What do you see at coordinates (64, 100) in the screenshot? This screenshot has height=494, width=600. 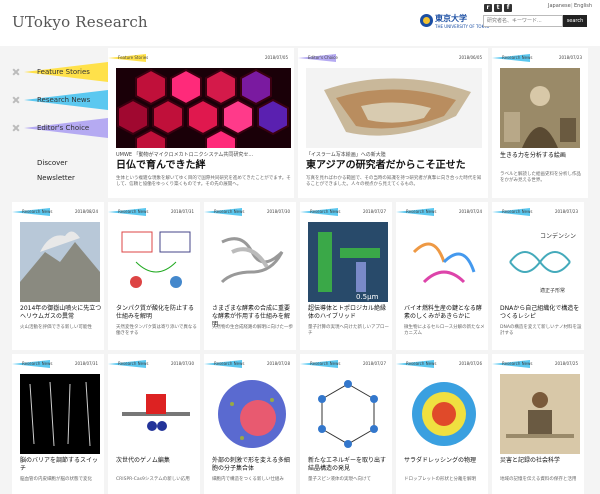 I see `nav-label: Research News` at bounding box center [64, 100].